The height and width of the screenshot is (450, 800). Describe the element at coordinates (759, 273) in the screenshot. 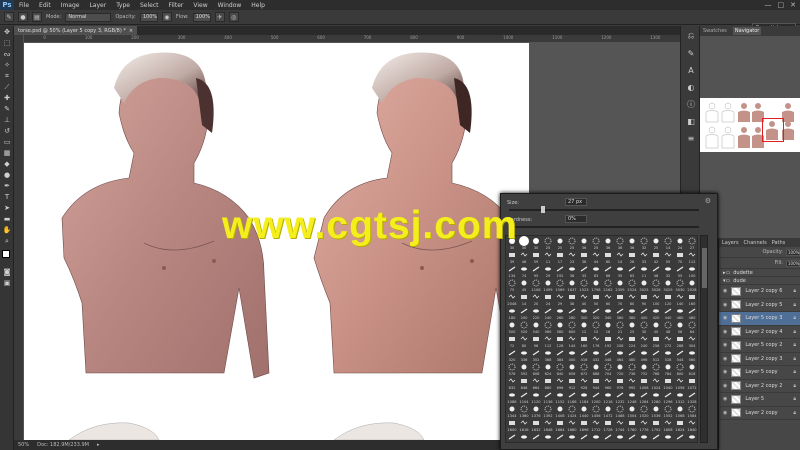

I see `layer-group-dudette: ▸▭ dudette` at that location.